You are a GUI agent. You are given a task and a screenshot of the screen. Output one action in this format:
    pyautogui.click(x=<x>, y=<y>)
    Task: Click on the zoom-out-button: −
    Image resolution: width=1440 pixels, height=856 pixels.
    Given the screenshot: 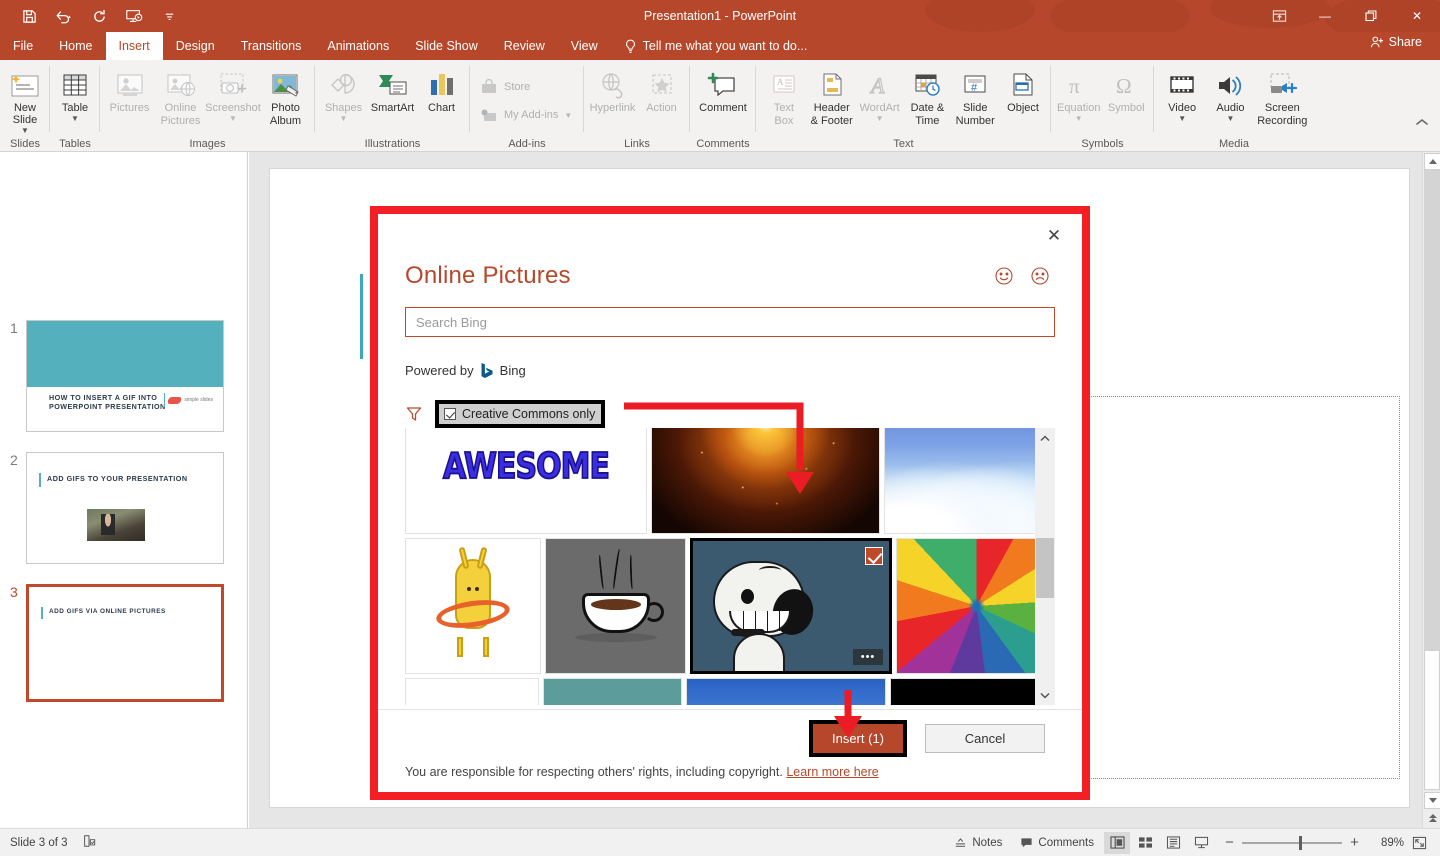 What is the action you would take?
    pyautogui.click(x=1229, y=842)
    